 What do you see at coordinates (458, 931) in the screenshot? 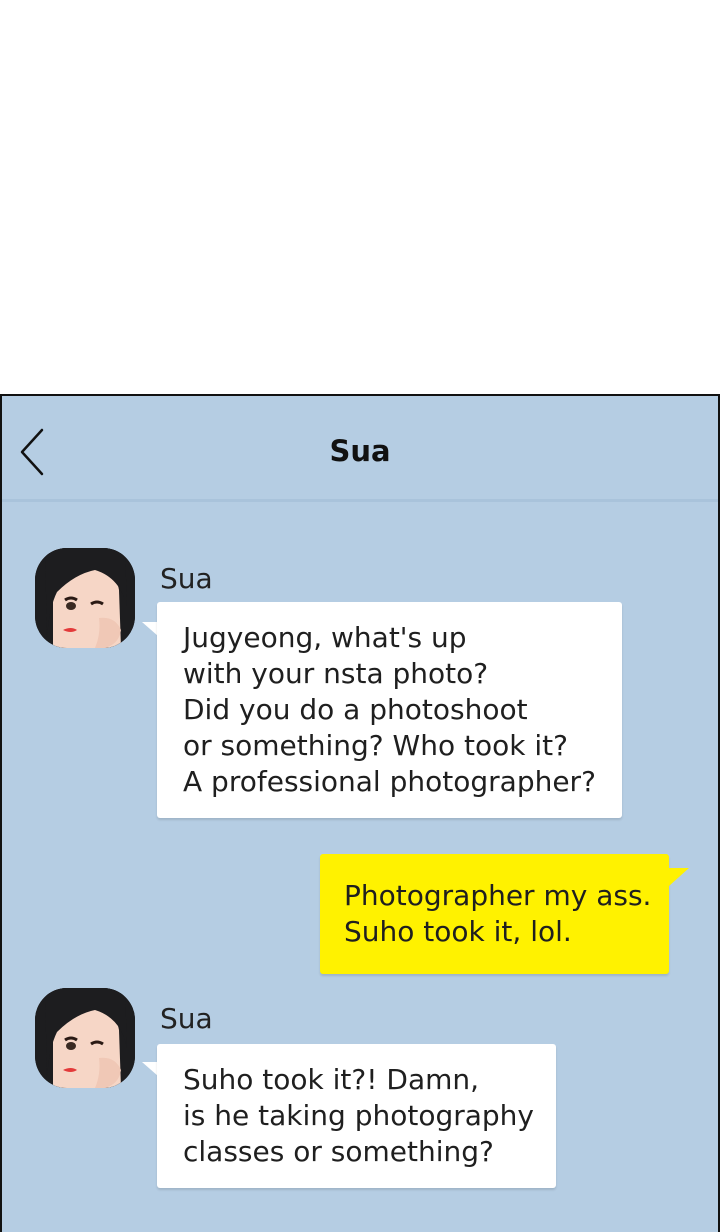
I see `message-line: Suho took it, lol.` at bounding box center [458, 931].